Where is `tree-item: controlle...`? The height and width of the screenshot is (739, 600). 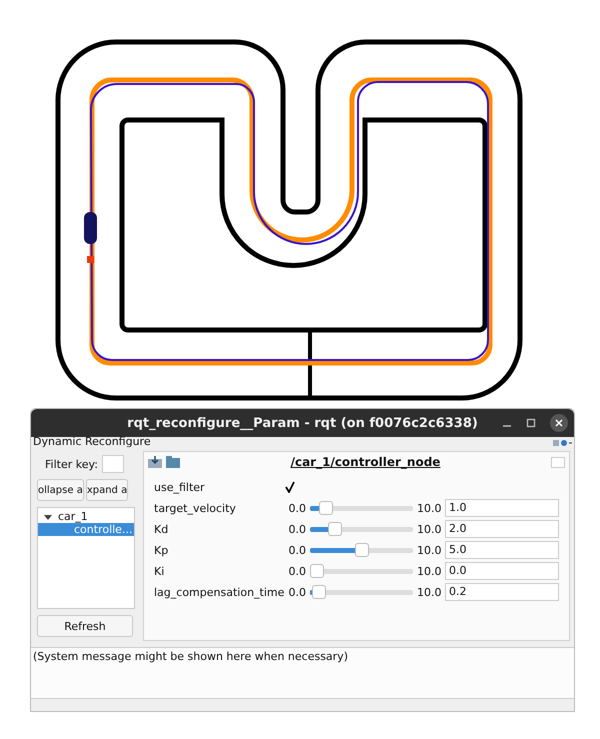 tree-item: controlle... is located at coordinates (86, 529).